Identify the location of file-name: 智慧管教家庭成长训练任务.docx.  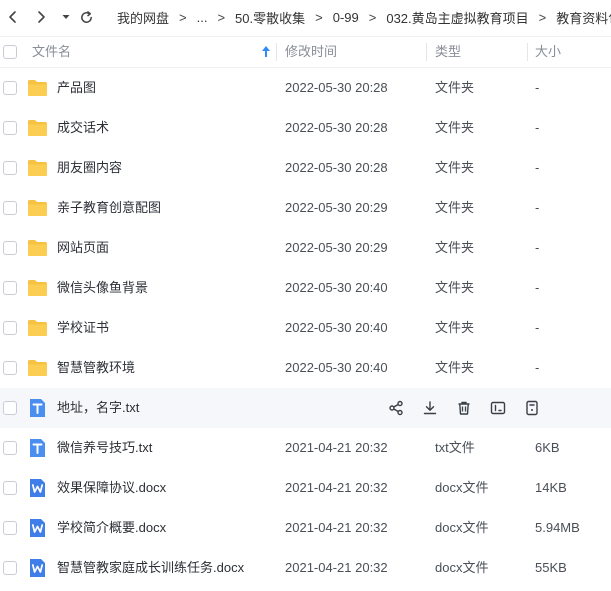
(150, 568).